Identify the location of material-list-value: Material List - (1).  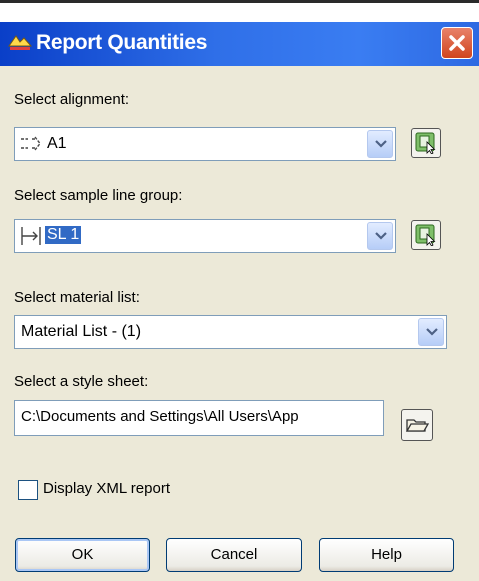
(81, 331).